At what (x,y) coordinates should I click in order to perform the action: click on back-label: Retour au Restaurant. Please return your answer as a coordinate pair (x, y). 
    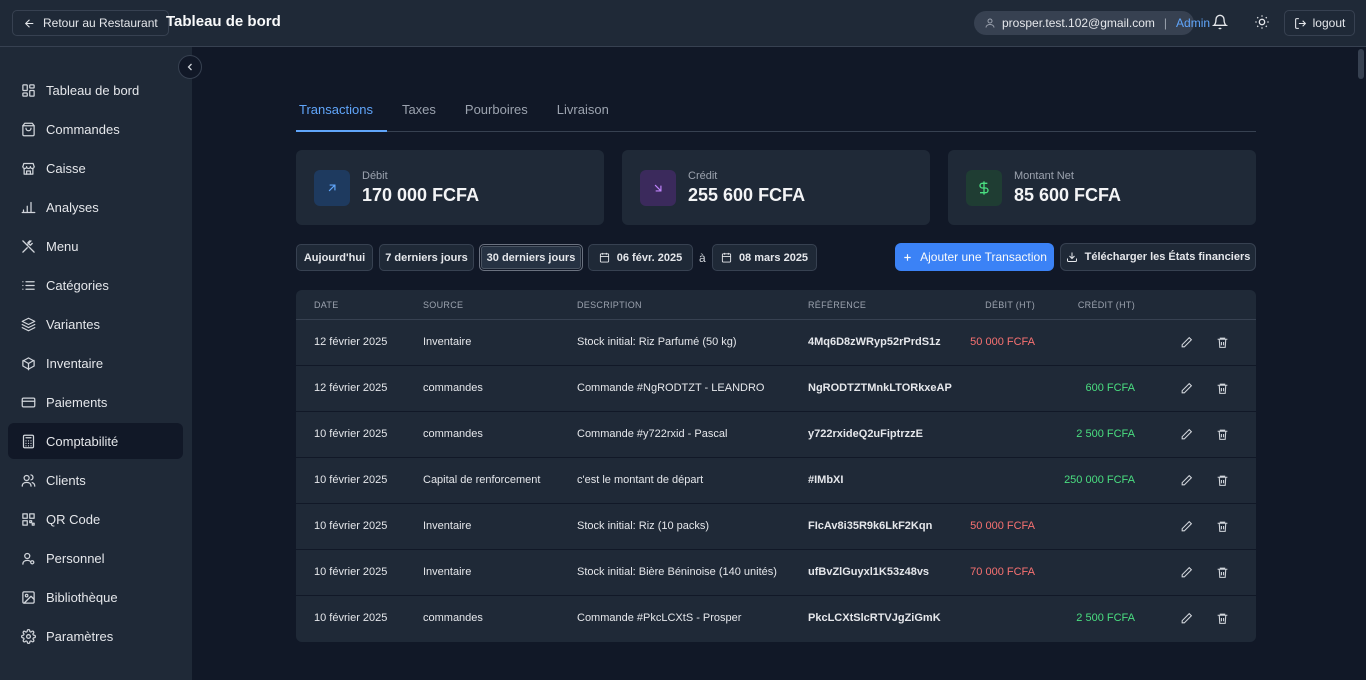
    Looking at the image, I should click on (100, 23).